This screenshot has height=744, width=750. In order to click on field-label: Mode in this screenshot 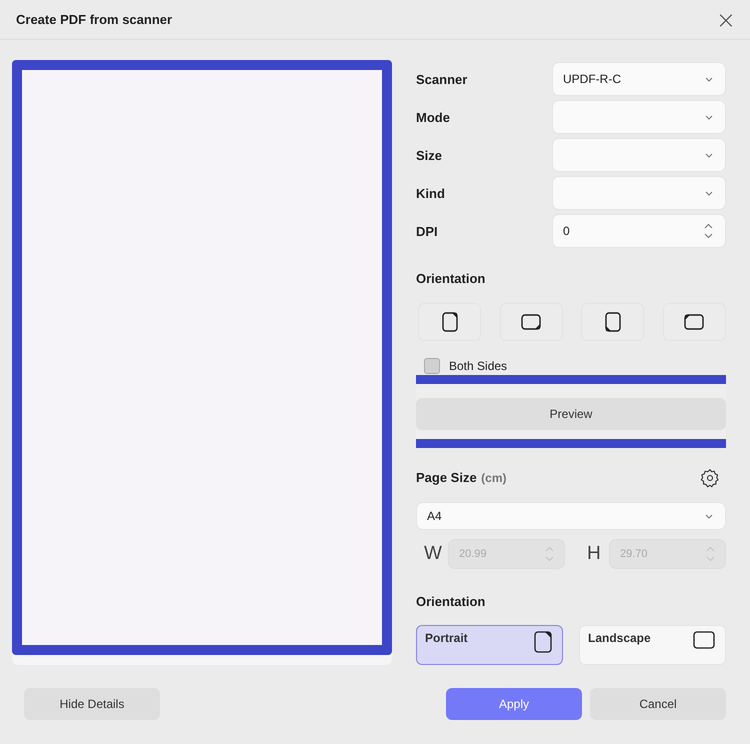, I will do `click(433, 117)`.